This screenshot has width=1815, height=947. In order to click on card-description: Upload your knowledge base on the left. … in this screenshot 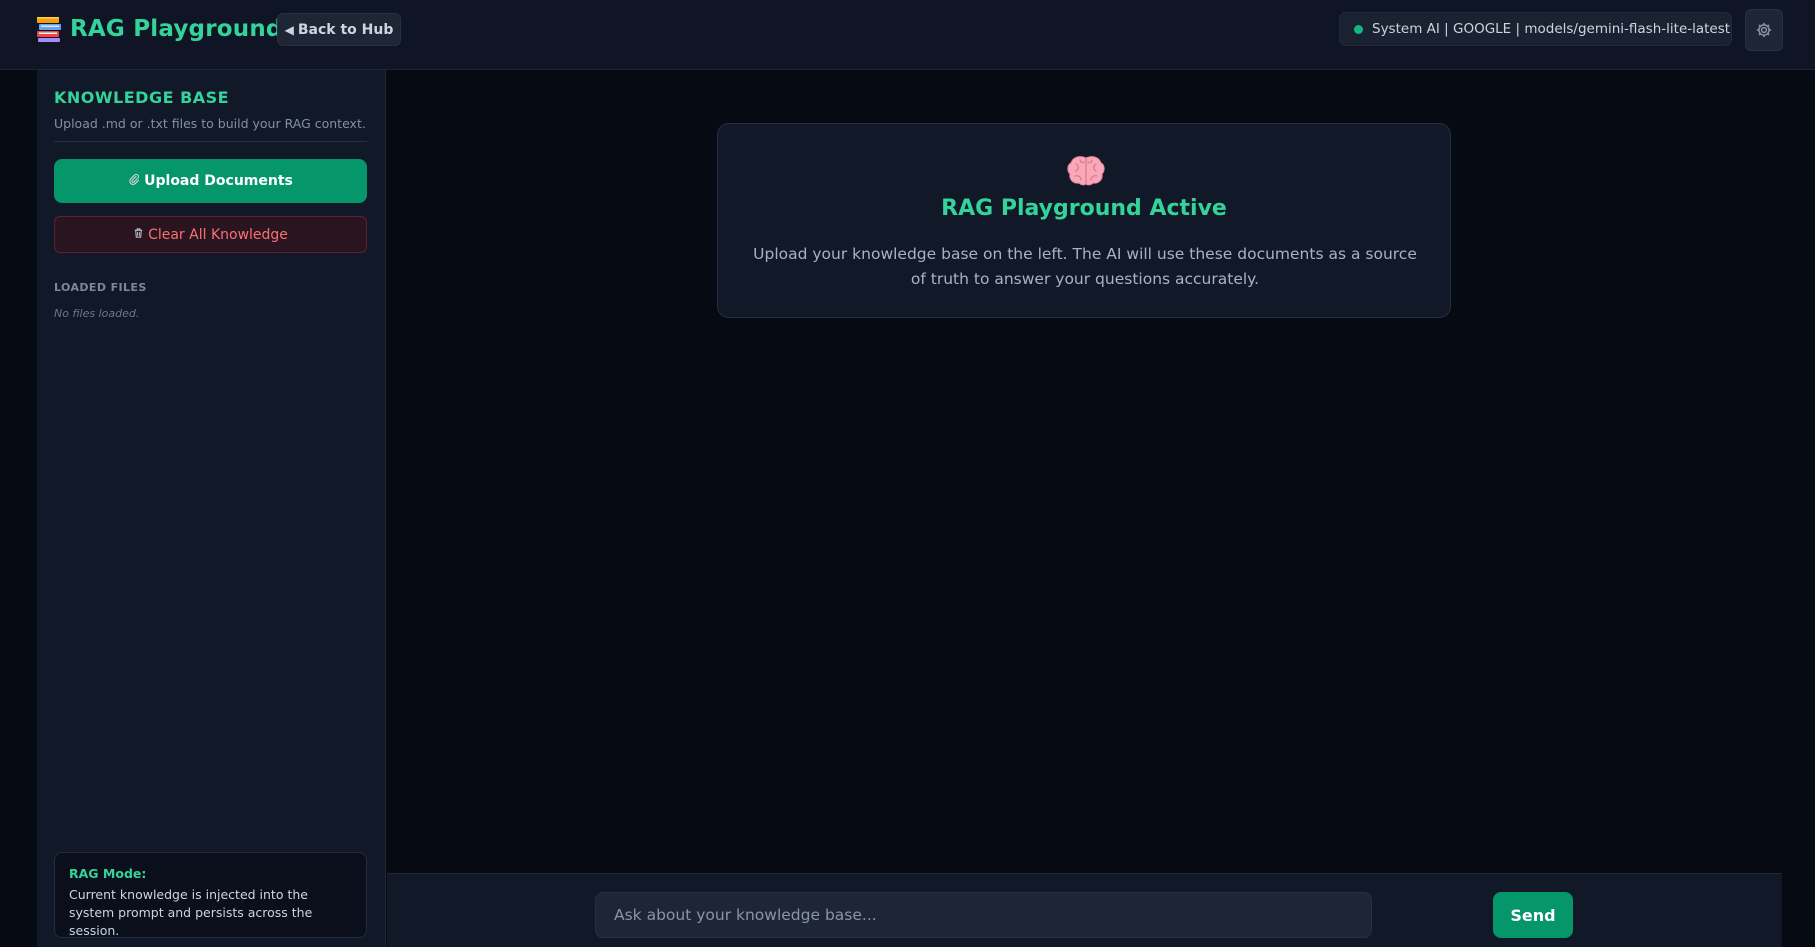, I will do `click(1085, 266)`.